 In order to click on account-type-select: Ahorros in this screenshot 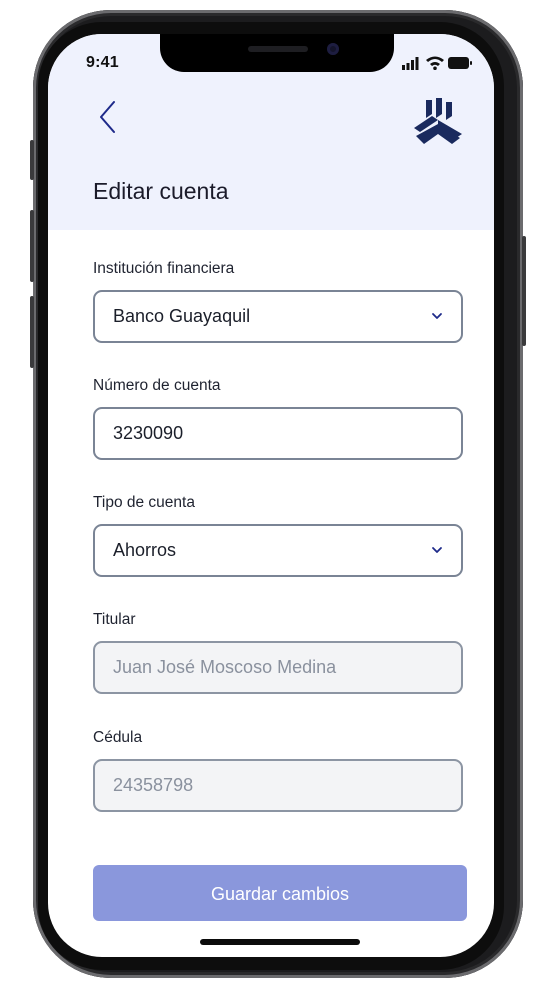, I will do `click(278, 550)`.